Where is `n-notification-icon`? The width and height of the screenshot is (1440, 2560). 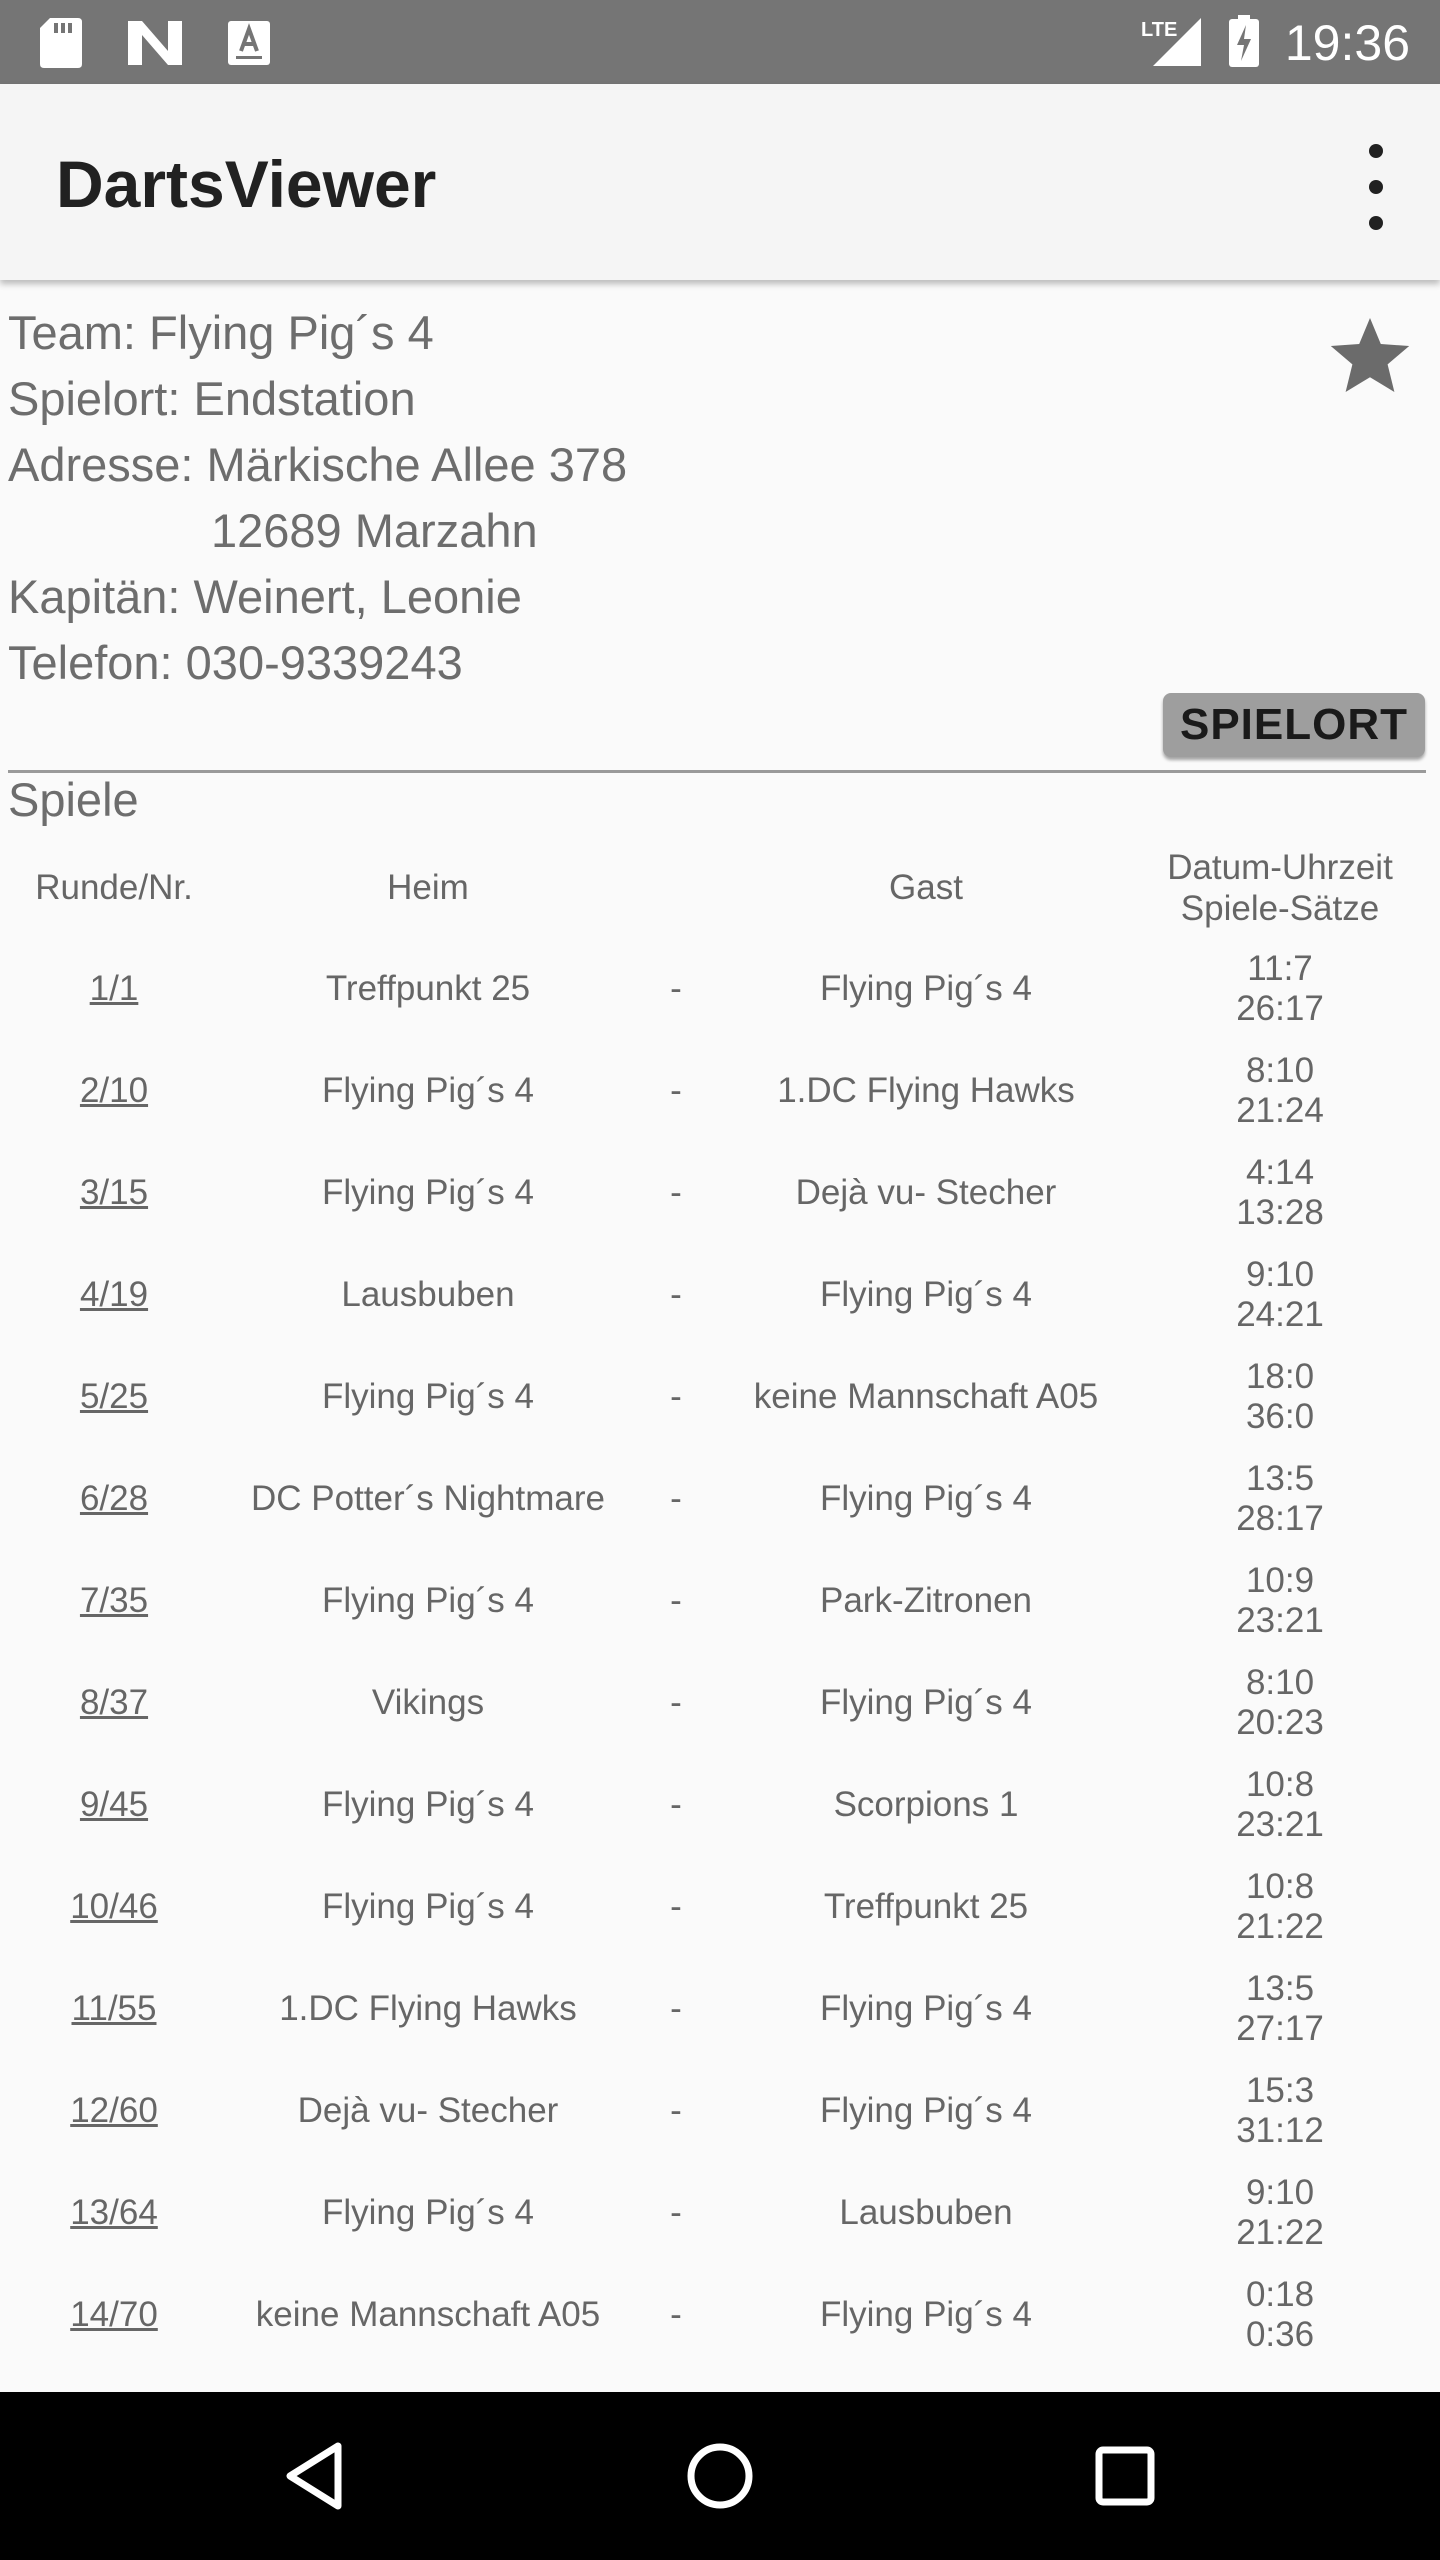
n-notification-icon is located at coordinates (155, 45).